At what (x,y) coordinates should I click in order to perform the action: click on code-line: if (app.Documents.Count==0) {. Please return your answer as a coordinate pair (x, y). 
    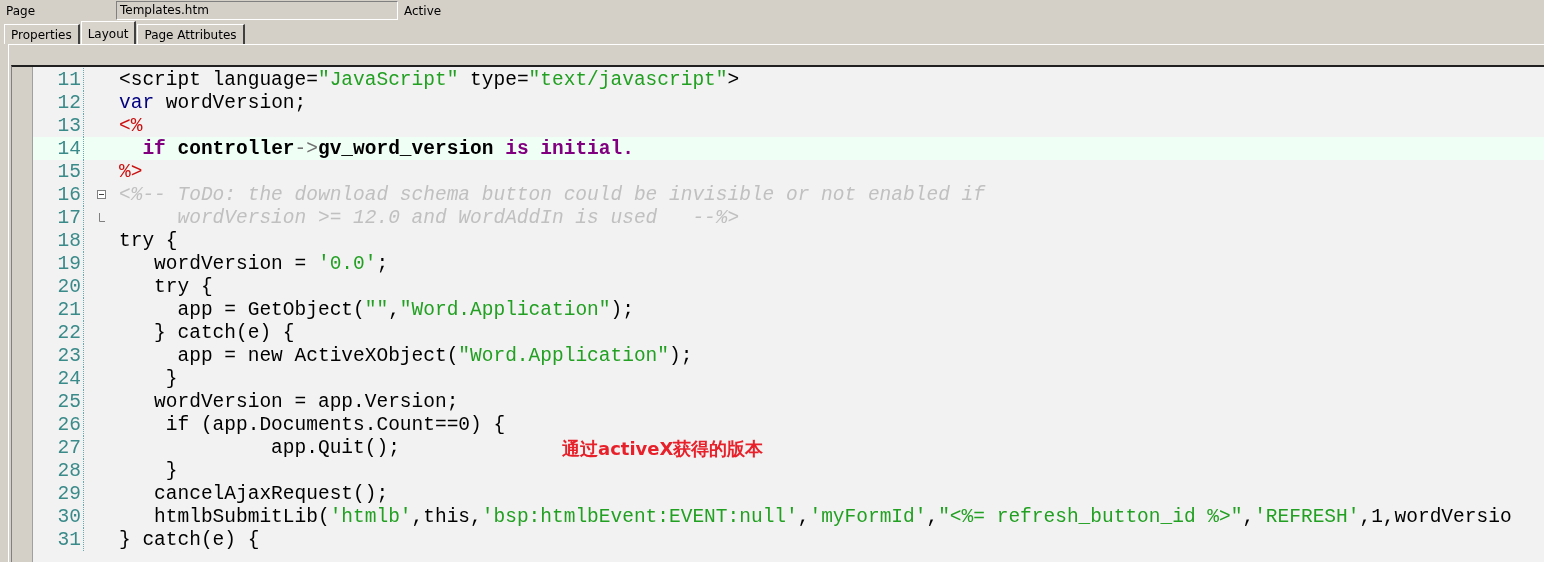
    Looking at the image, I should click on (335, 424).